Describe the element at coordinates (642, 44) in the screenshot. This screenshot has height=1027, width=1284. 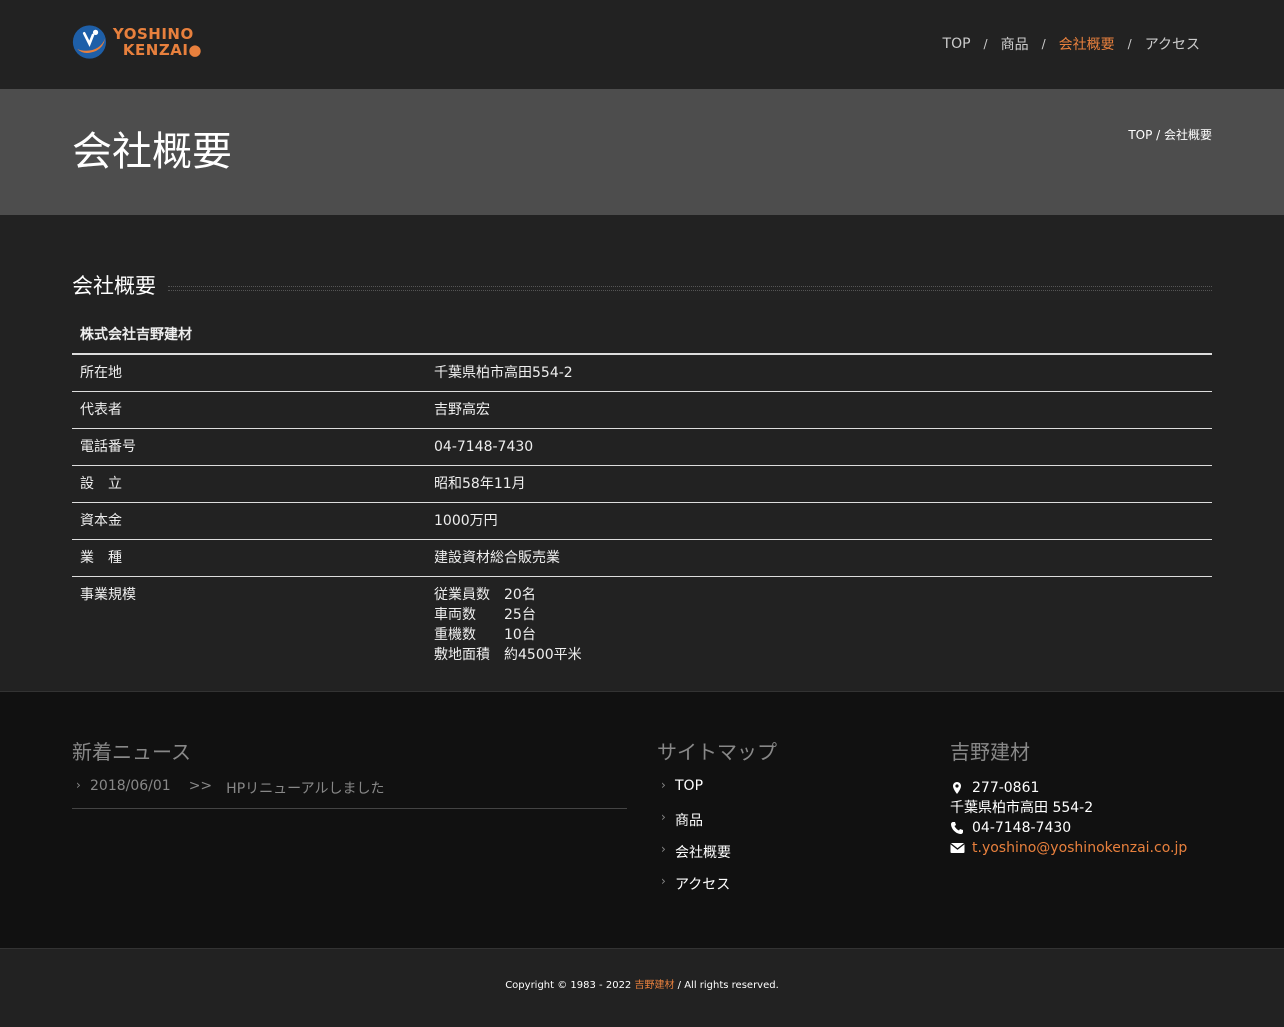
I see `site-header: YOSHINO KENZAI● TOP / 商品 / 会社概要 / アクセス` at that location.